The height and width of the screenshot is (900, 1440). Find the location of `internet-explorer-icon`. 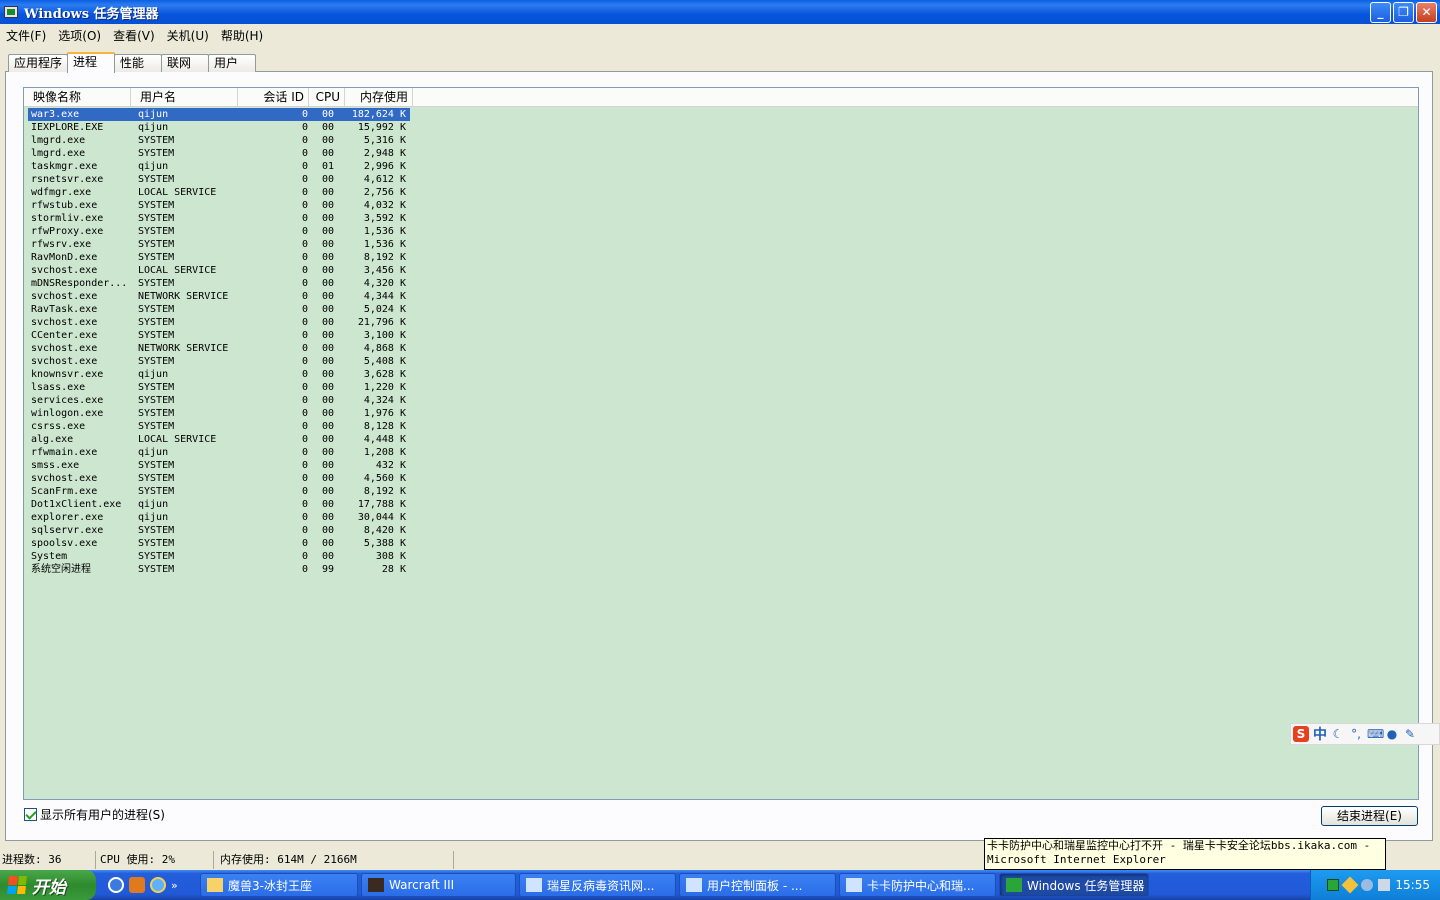

internet-explorer-icon is located at coordinates (158, 885).